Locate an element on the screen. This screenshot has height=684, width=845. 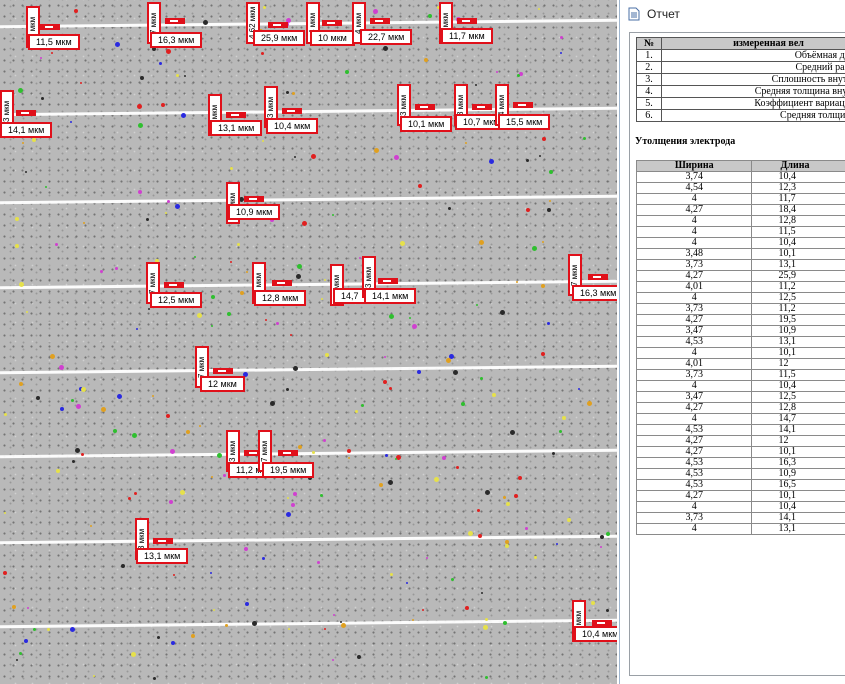
table-row: 4 11,7 is located at coordinates (740, 199).